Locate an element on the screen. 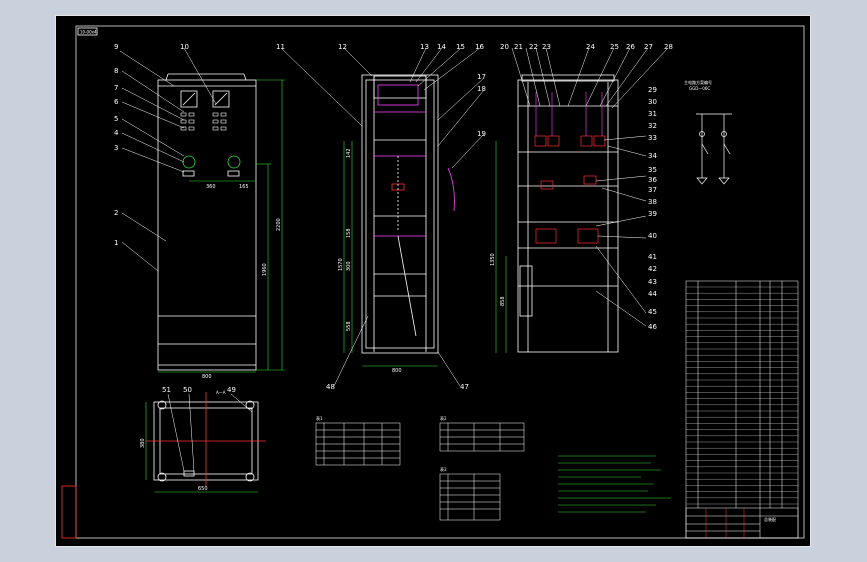  callout-49: 49 is located at coordinates (231, 390).